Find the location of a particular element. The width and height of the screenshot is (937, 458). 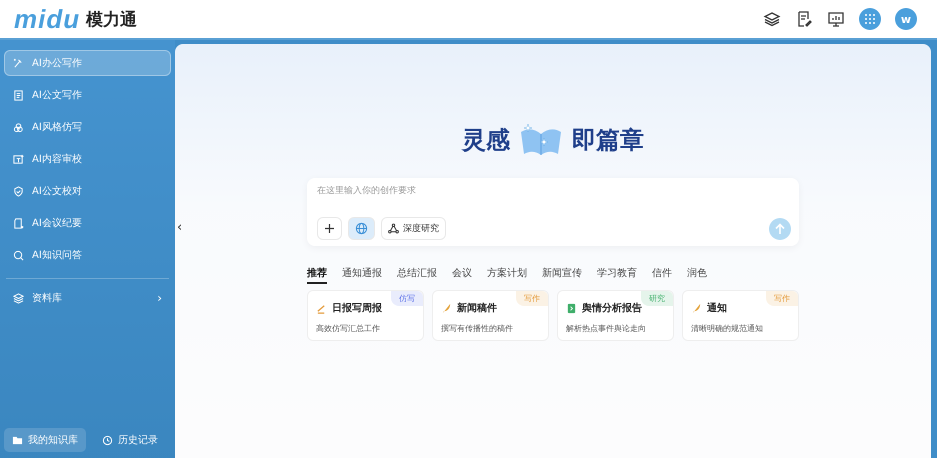

sidebar-bottom-button: 历史记录 is located at coordinates (130, 440).